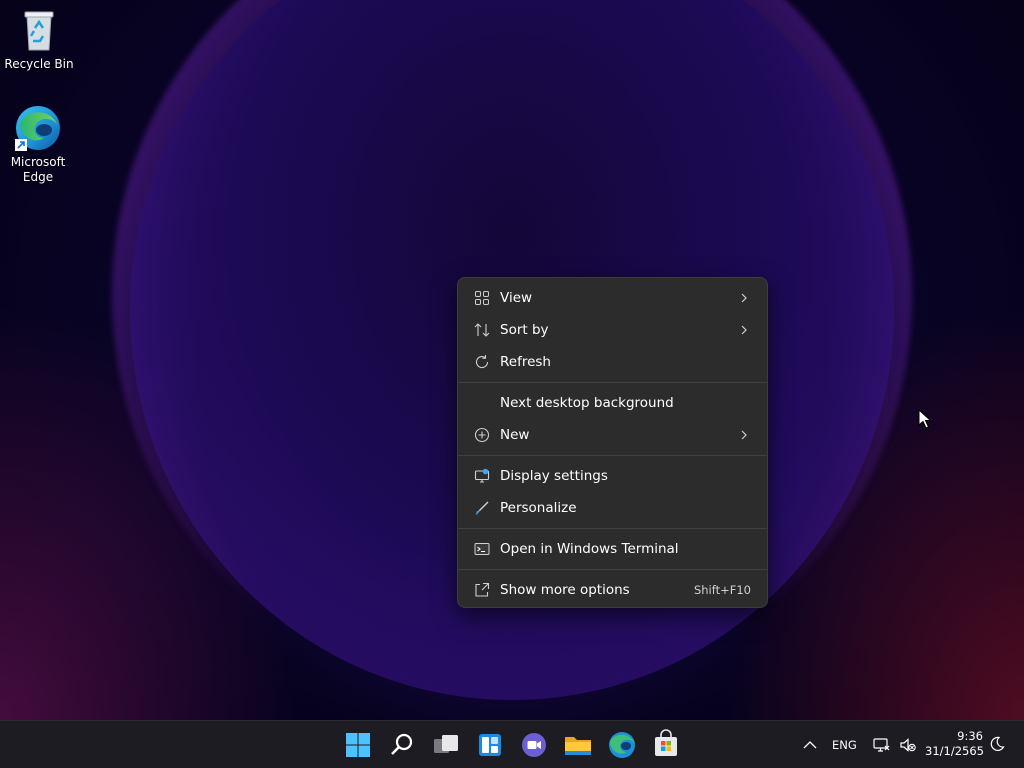 This screenshot has height=768, width=1024. Describe the element at coordinates (482, 298) in the screenshot. I see `view-grid-icon` at that location.